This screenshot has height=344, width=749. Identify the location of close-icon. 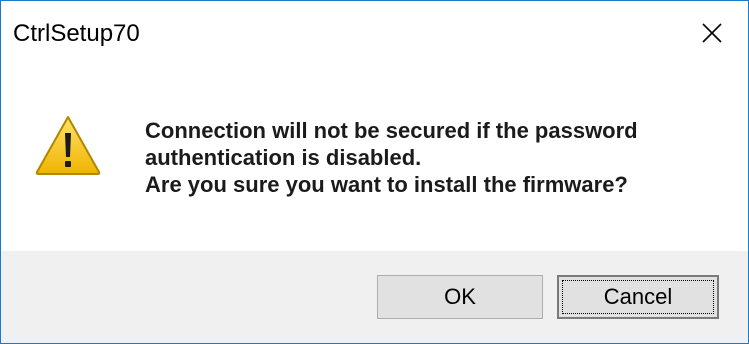
(712, 33).